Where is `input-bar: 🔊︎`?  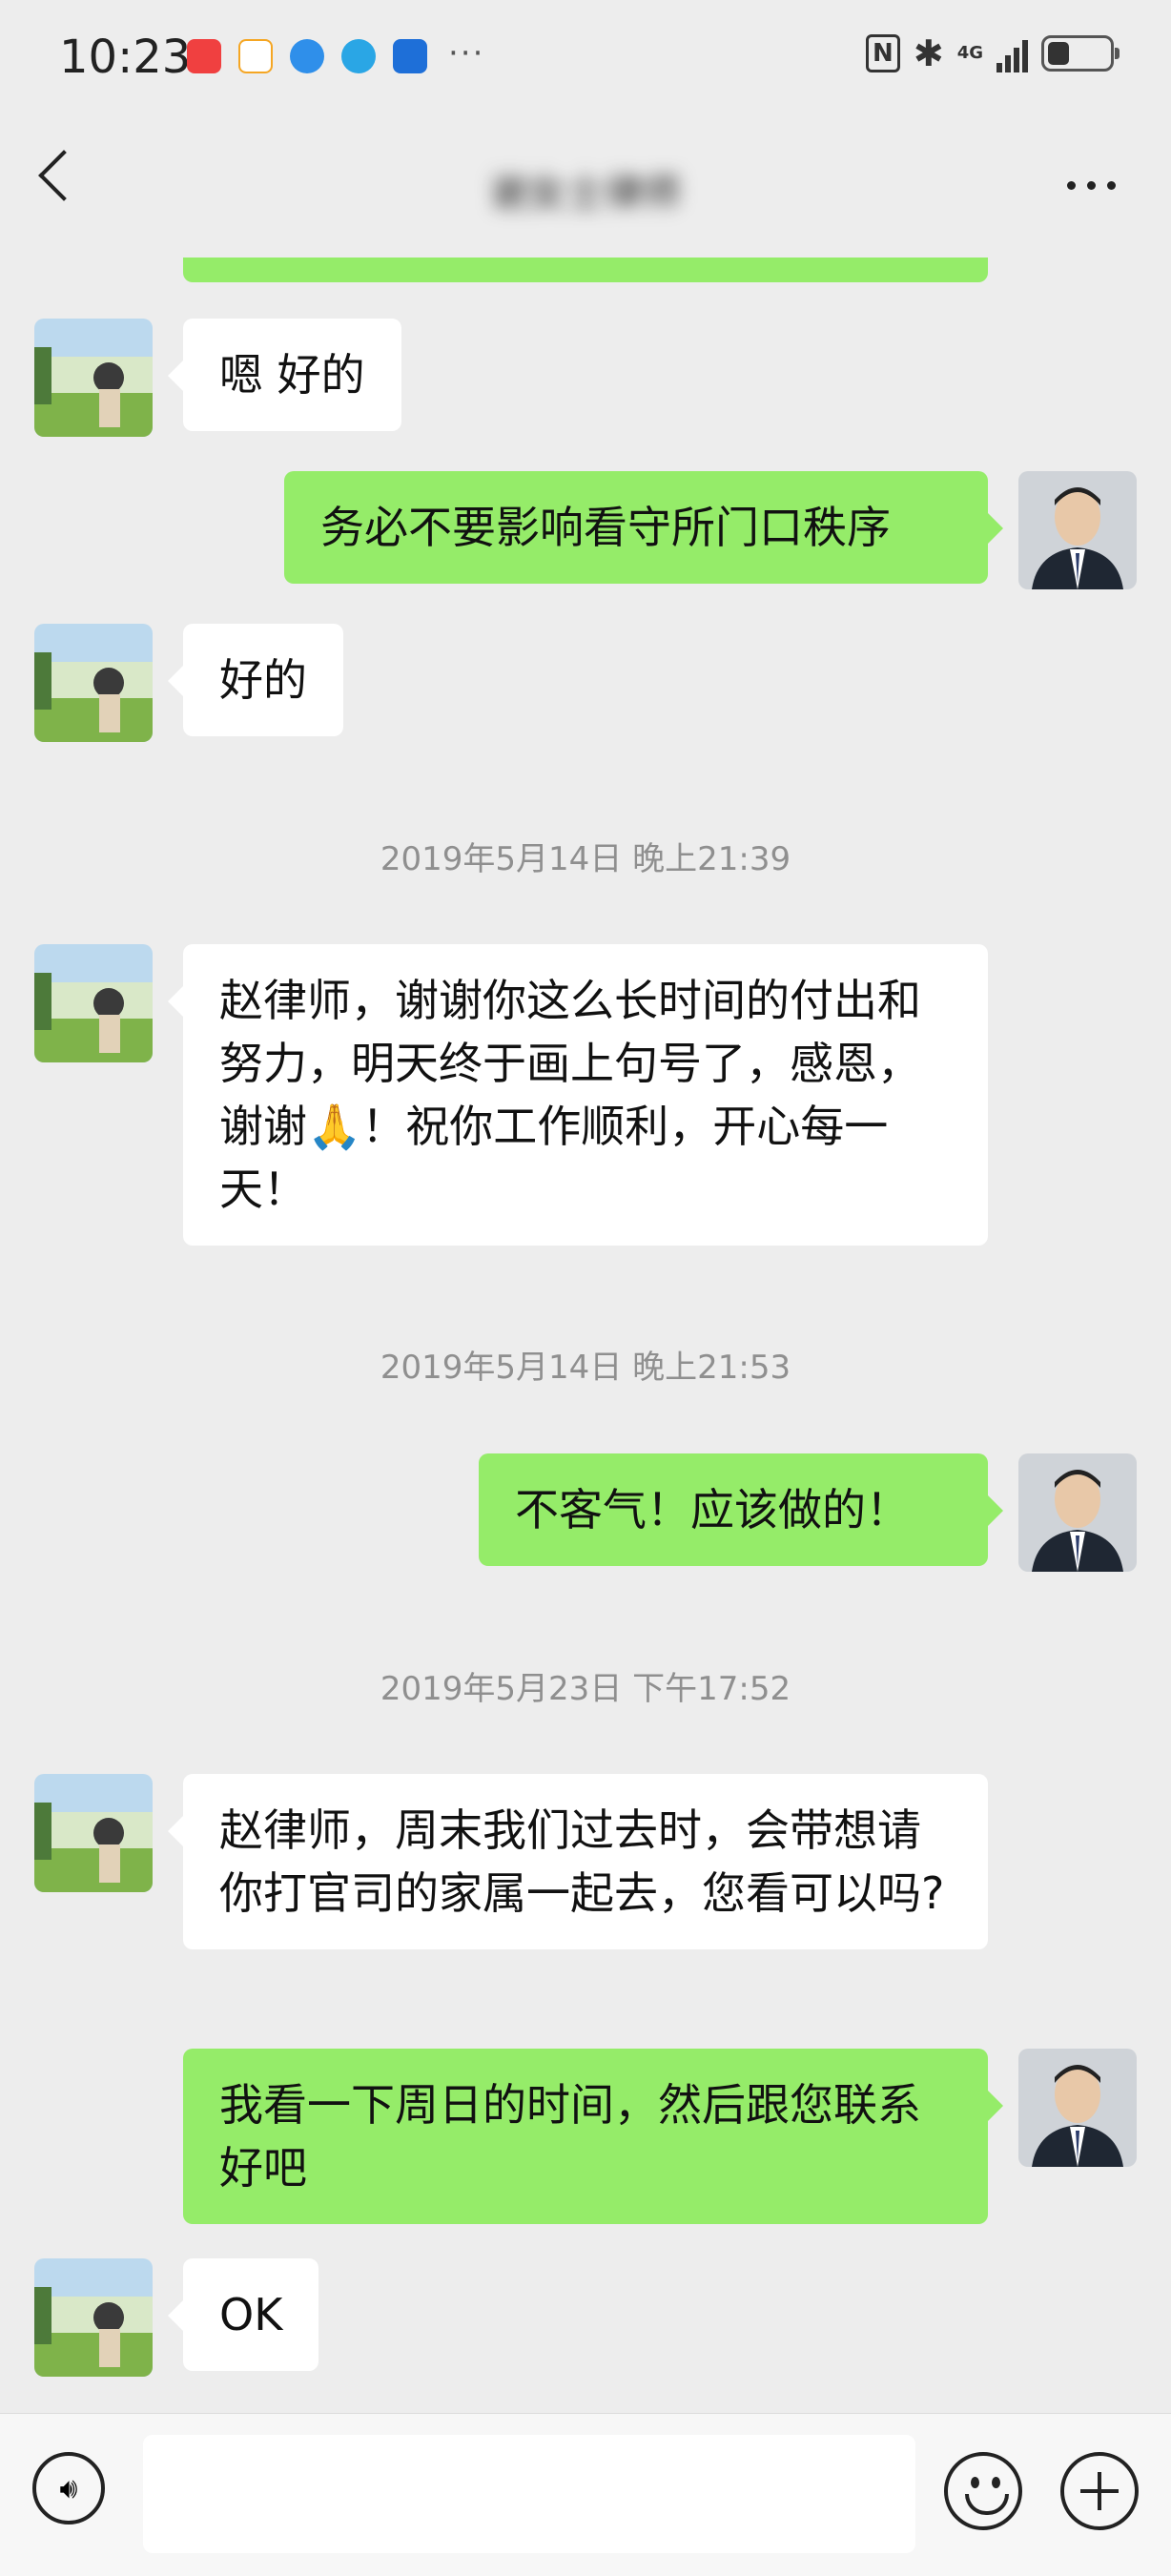
input-bar: 🔊︎ is located at coordinates (585, 2494).